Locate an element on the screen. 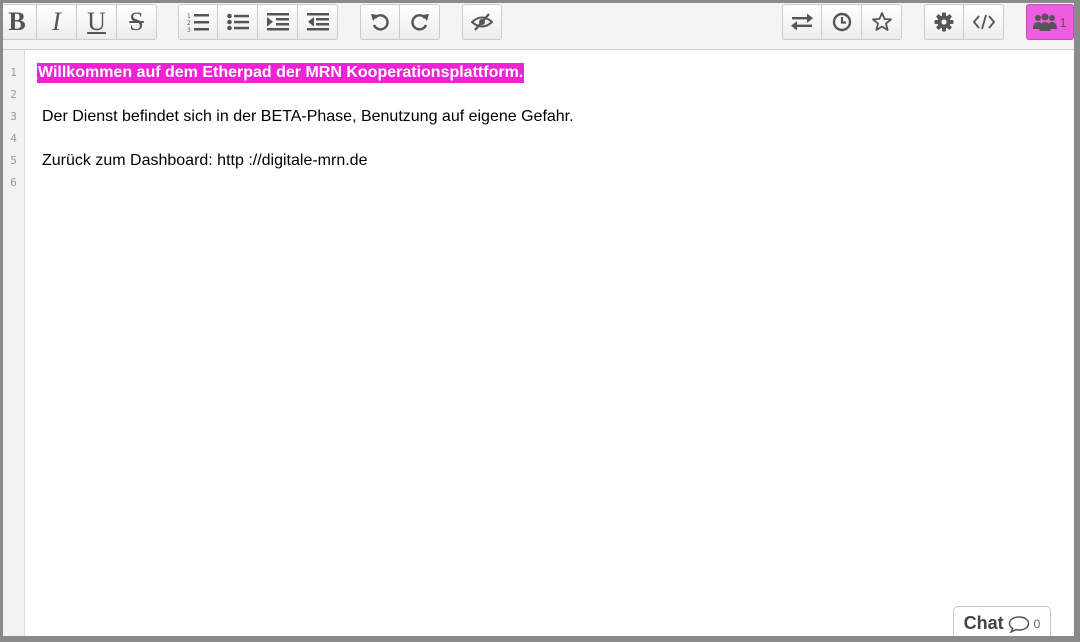 The height and width of the screenshot is (642, 1080). visibility-group is located at coordinates (482, 22).